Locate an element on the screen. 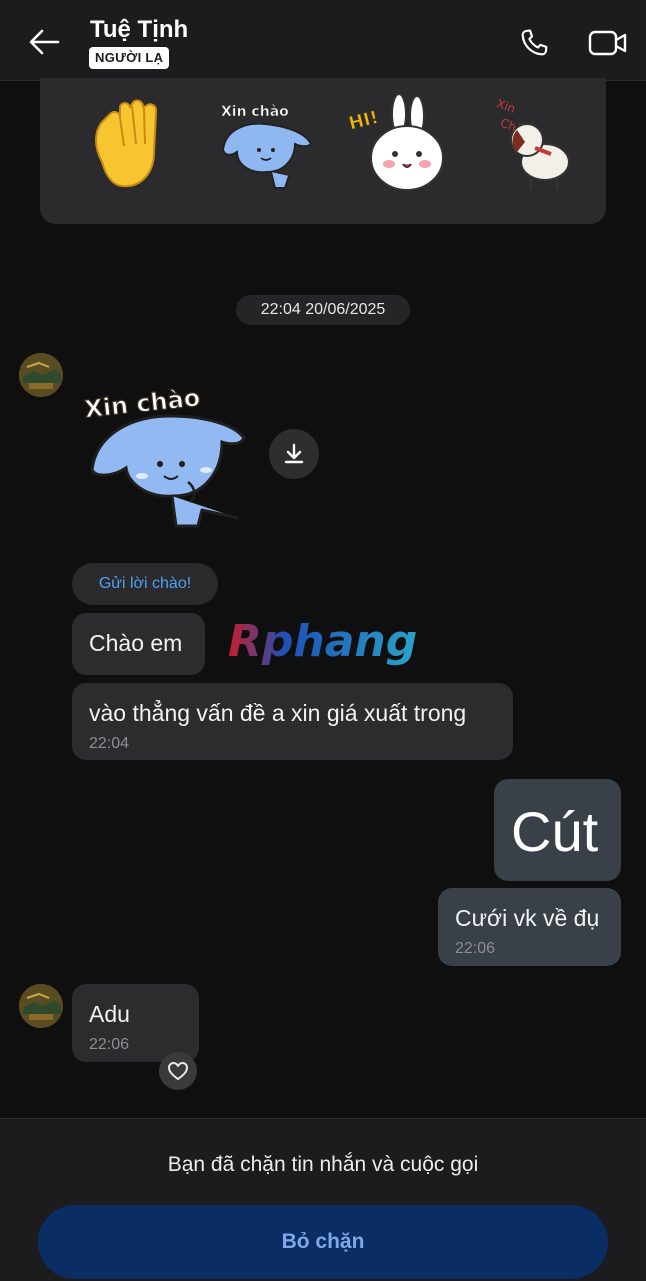  phone-icon is located at coordinates (534, 42).